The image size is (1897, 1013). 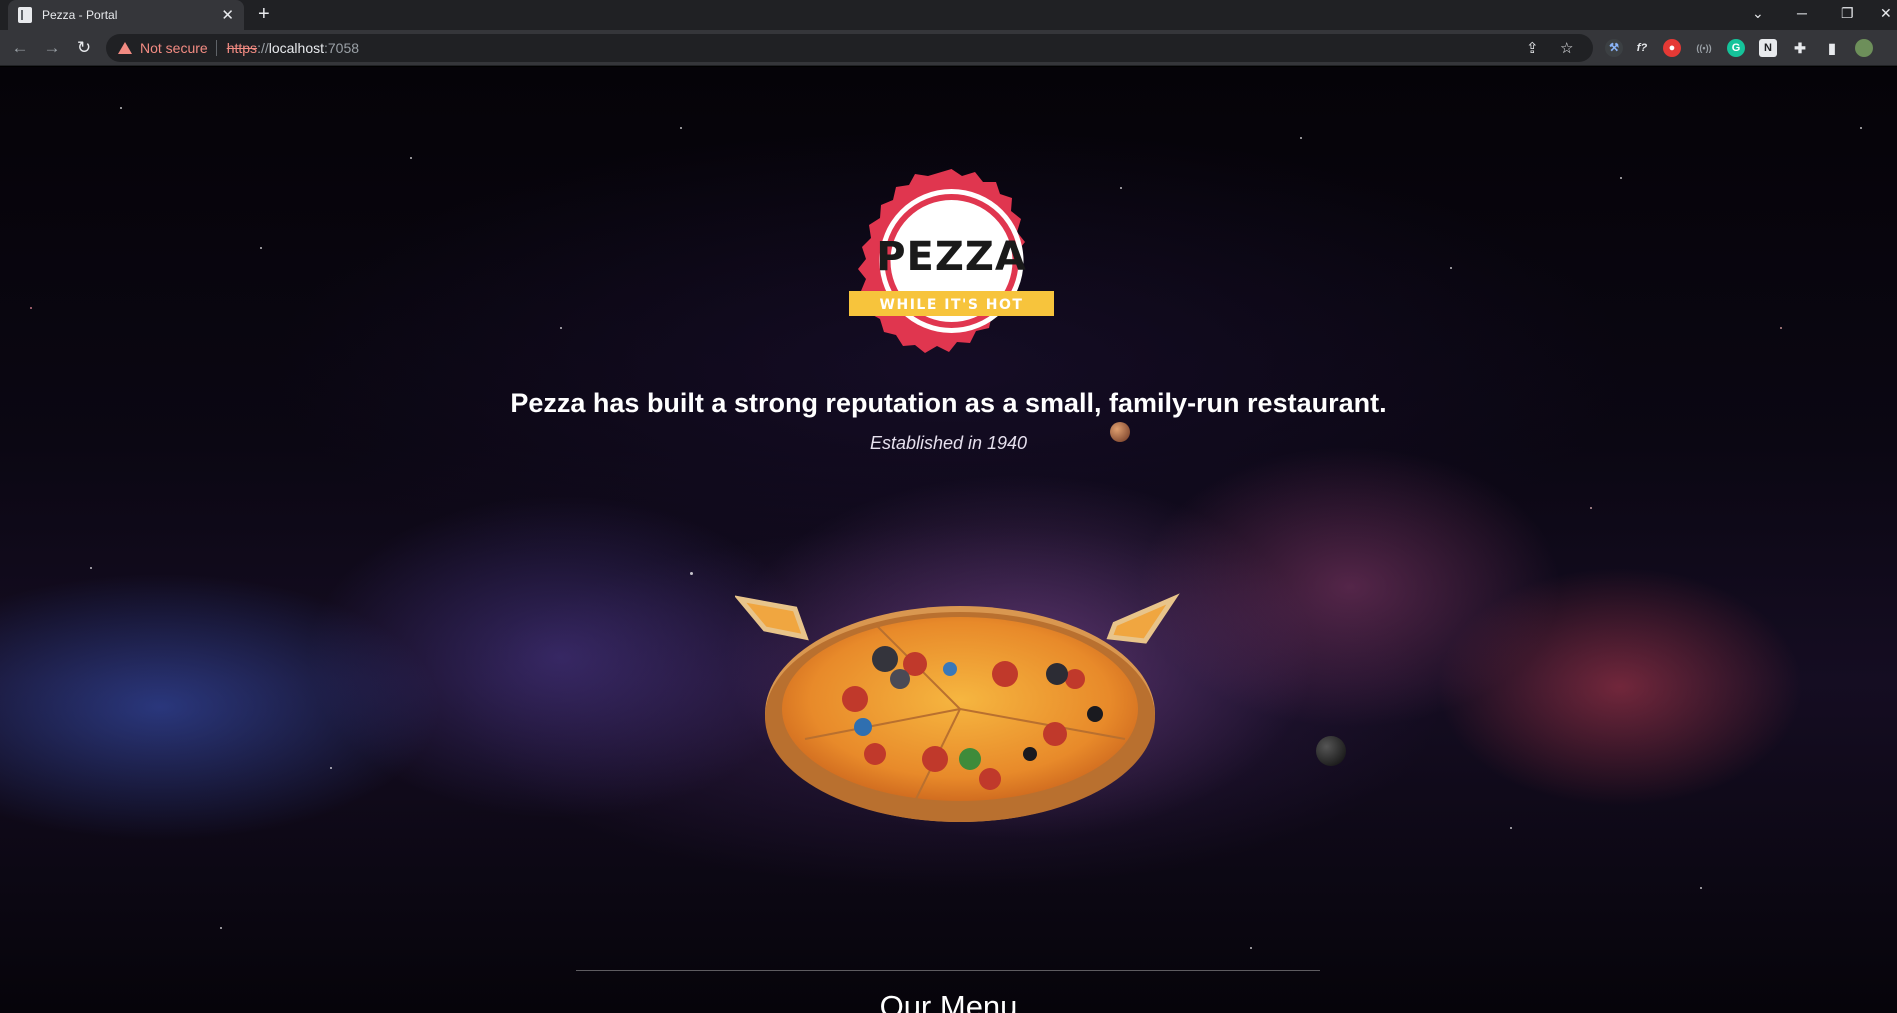 I want to click on side-panel-icon: ▮, so click(x=1832, y=48).